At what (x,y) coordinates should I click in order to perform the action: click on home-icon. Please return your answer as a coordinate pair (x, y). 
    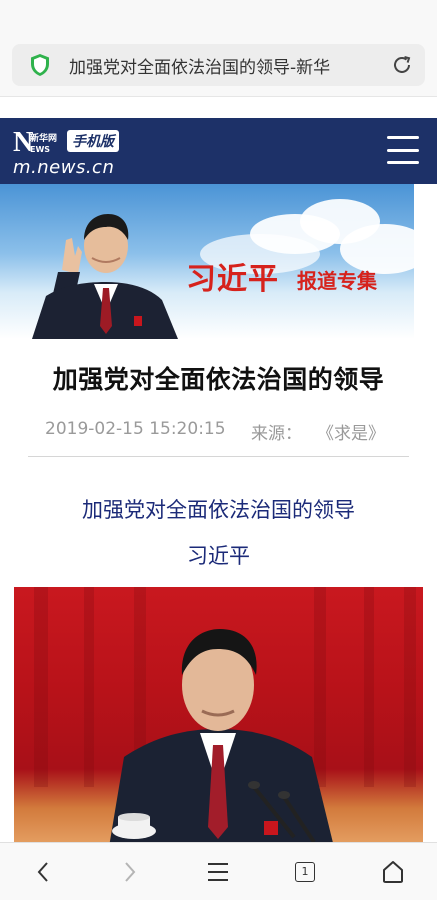
    Looking at the image, I should click on (393, 872).